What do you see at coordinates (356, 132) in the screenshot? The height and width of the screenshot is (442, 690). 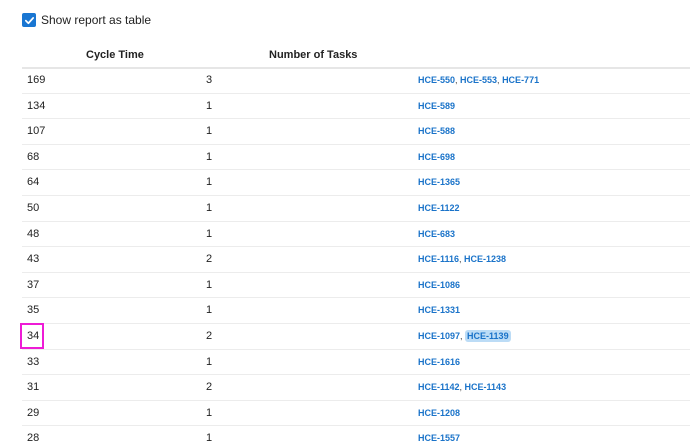 I see `table-row: 107 1 HCE-588` at bounding box center [356, 132].